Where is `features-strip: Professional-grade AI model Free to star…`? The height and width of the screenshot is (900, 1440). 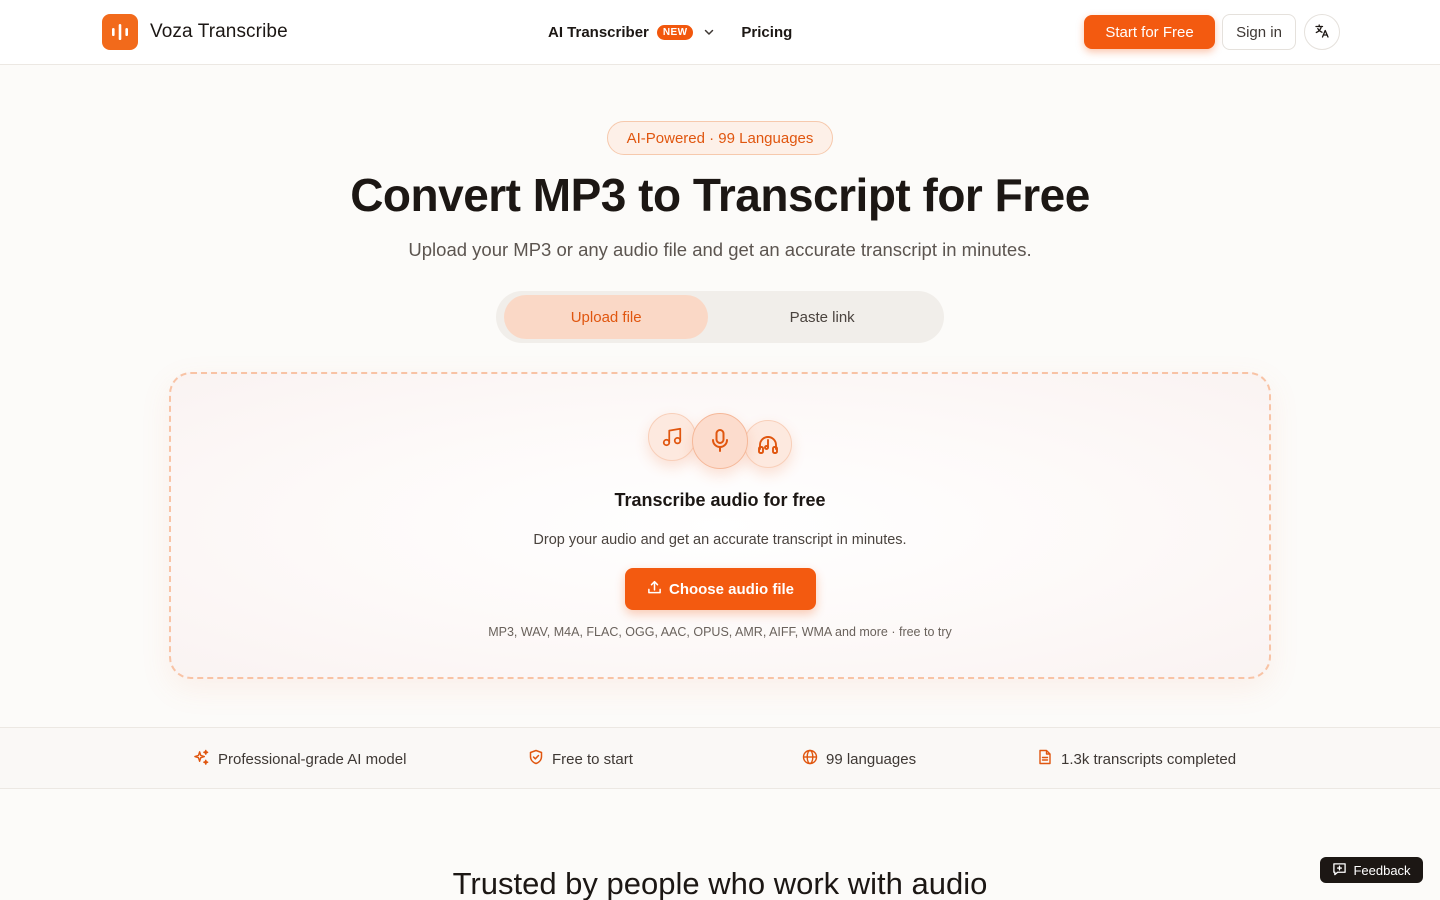
features-strip: Professional-grade AI model Free to star… is located at coordinates (720, 758).